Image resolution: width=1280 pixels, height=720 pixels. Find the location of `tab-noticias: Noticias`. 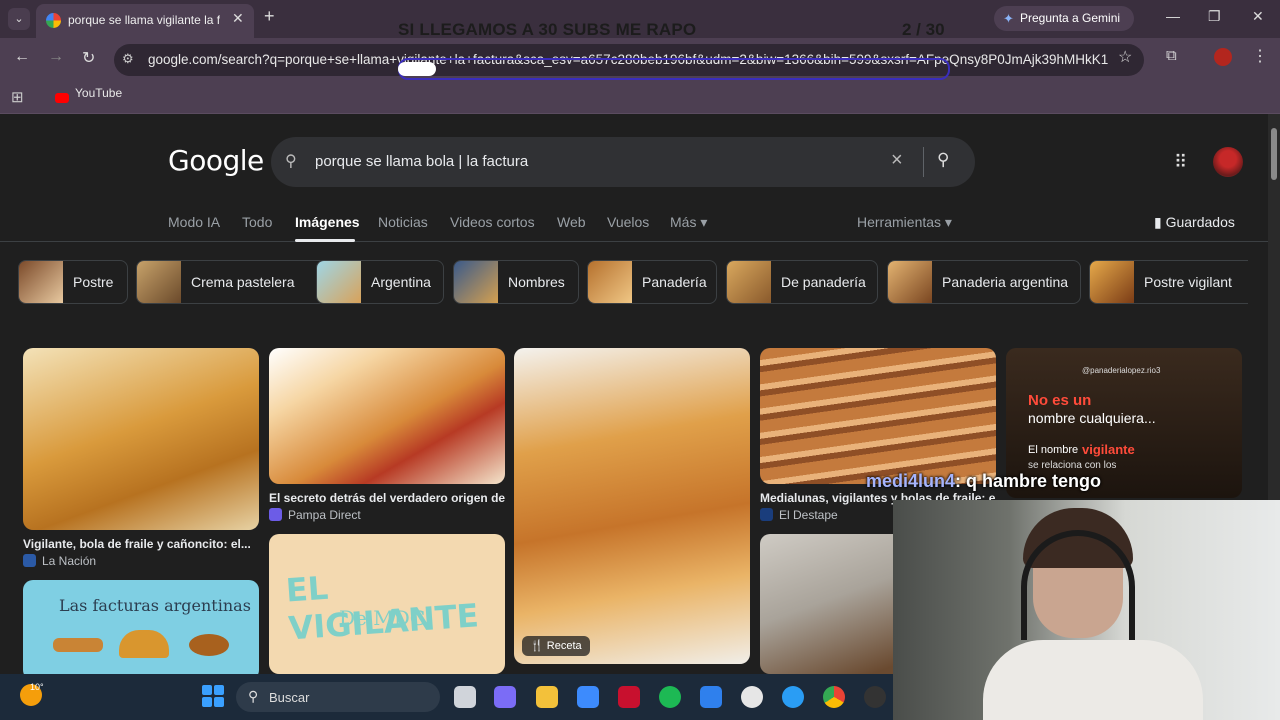

tab-noticias: Noticias is located at coordinates (403, 222).